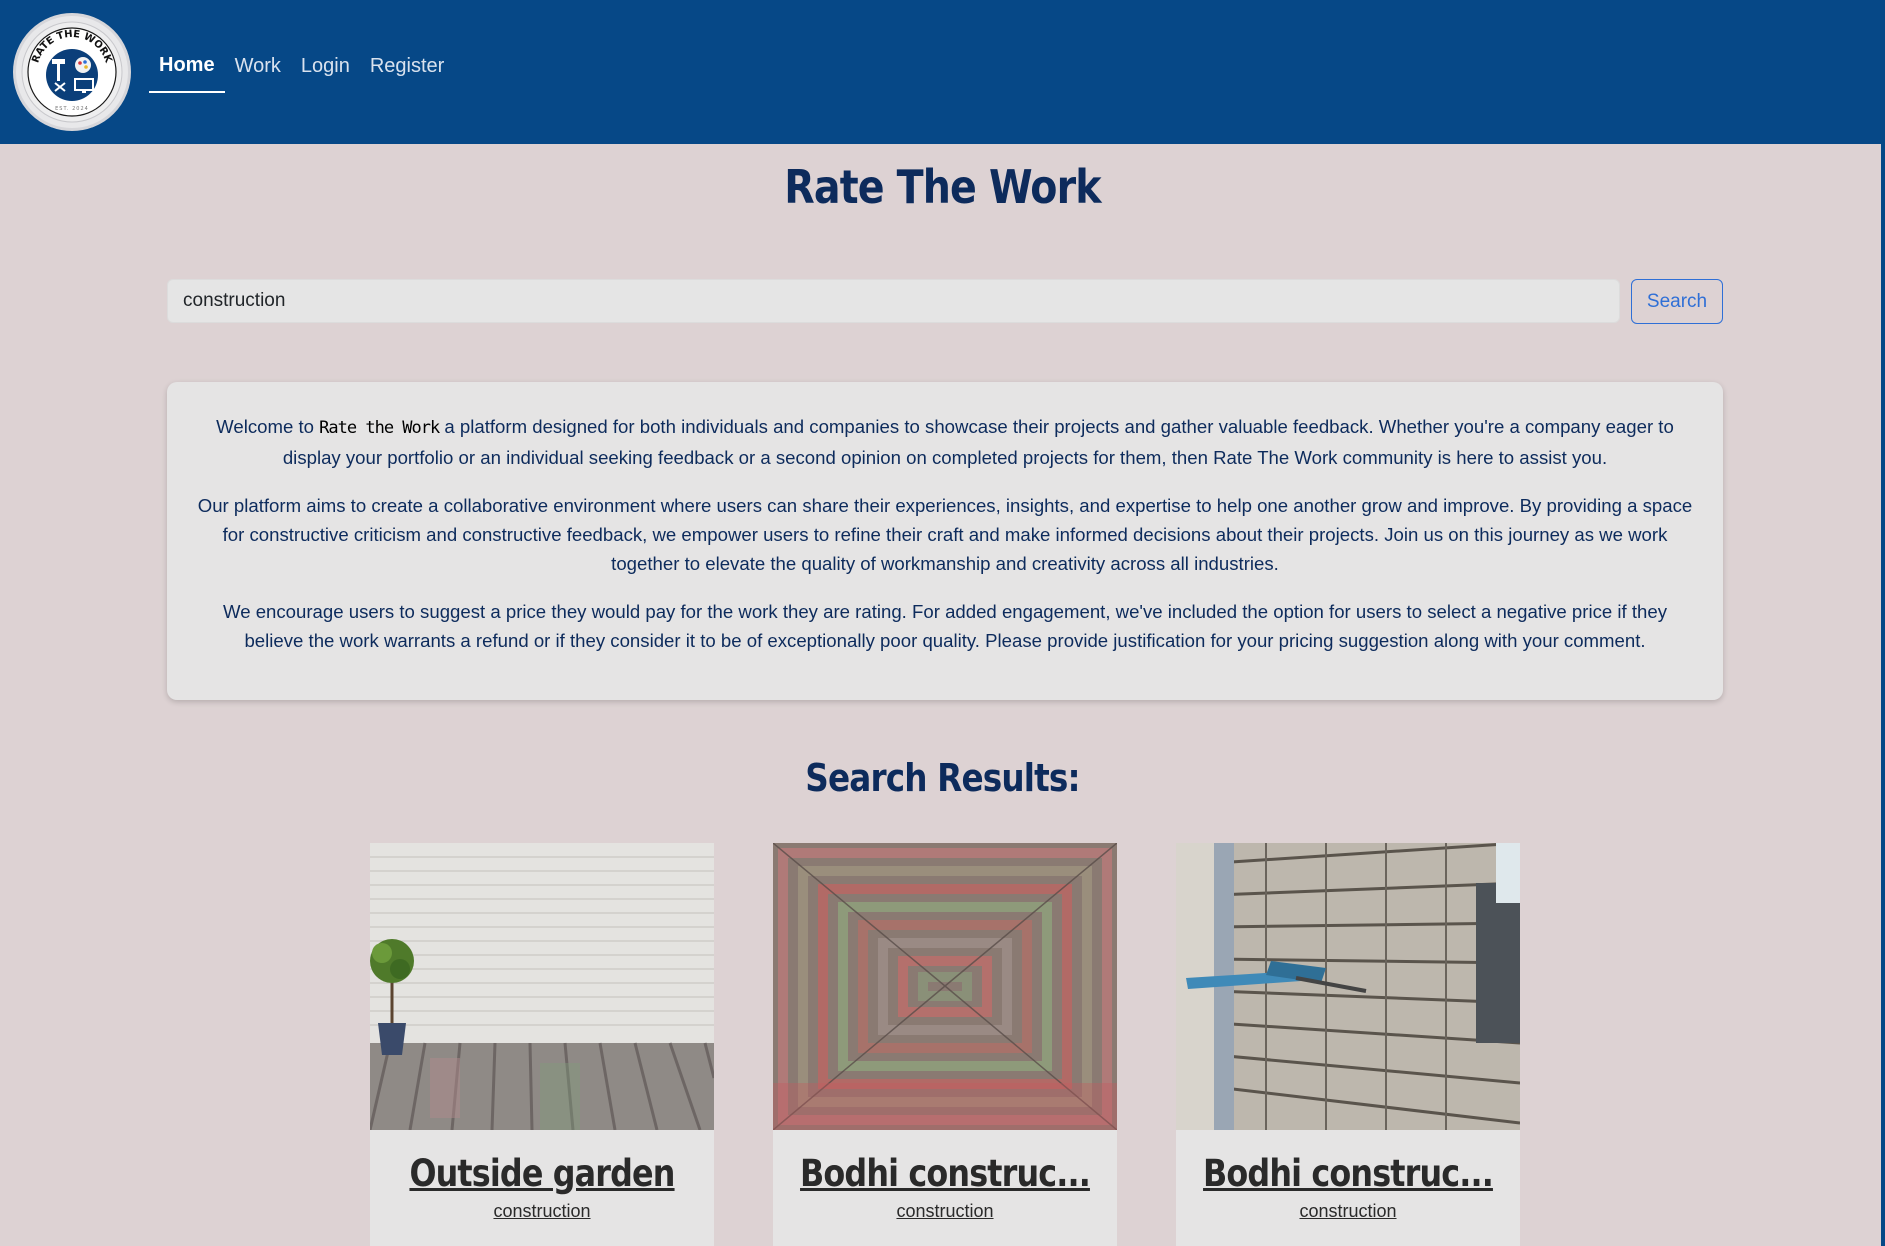  What do you see at coordinates (407, 69) in the screenshot?
I see `nav-link-register: Register` at bounding box center [407, 69].